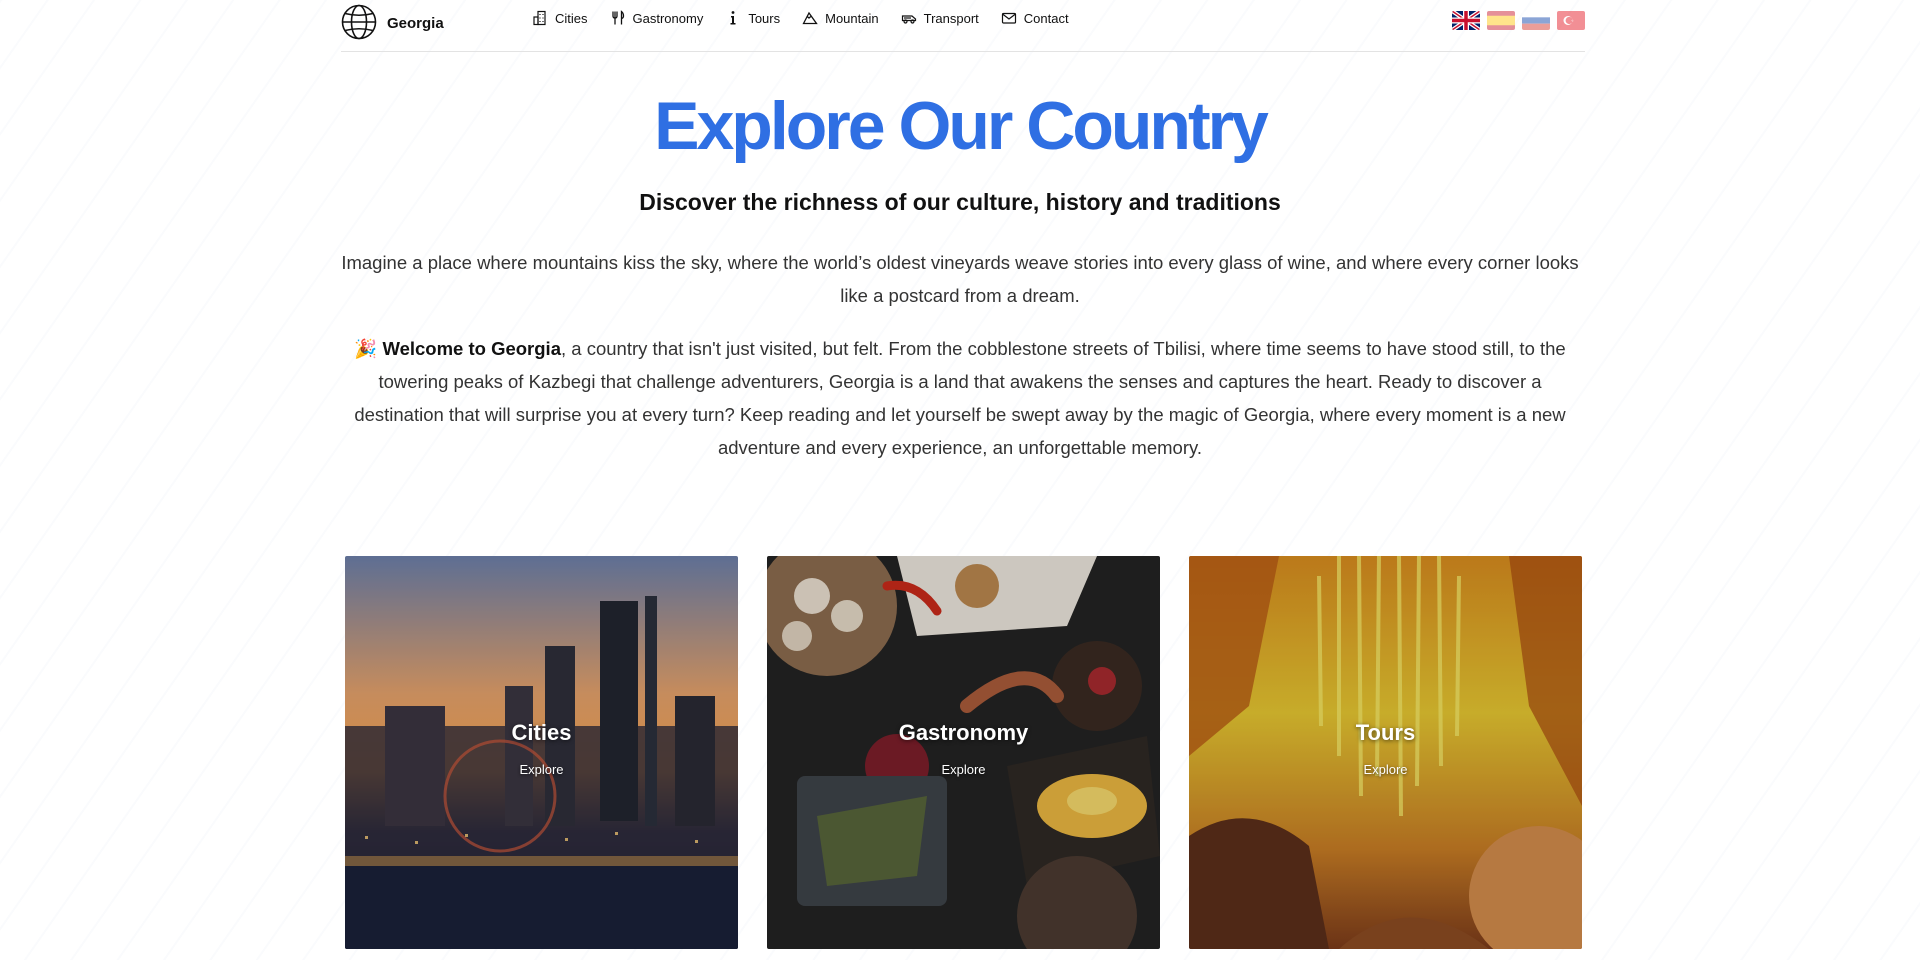 This screenshot has width=1920, height=960. Describe the element at coordinates (1046, 18) in the screenshot. I see `nav-item-label: Contact` at that location.